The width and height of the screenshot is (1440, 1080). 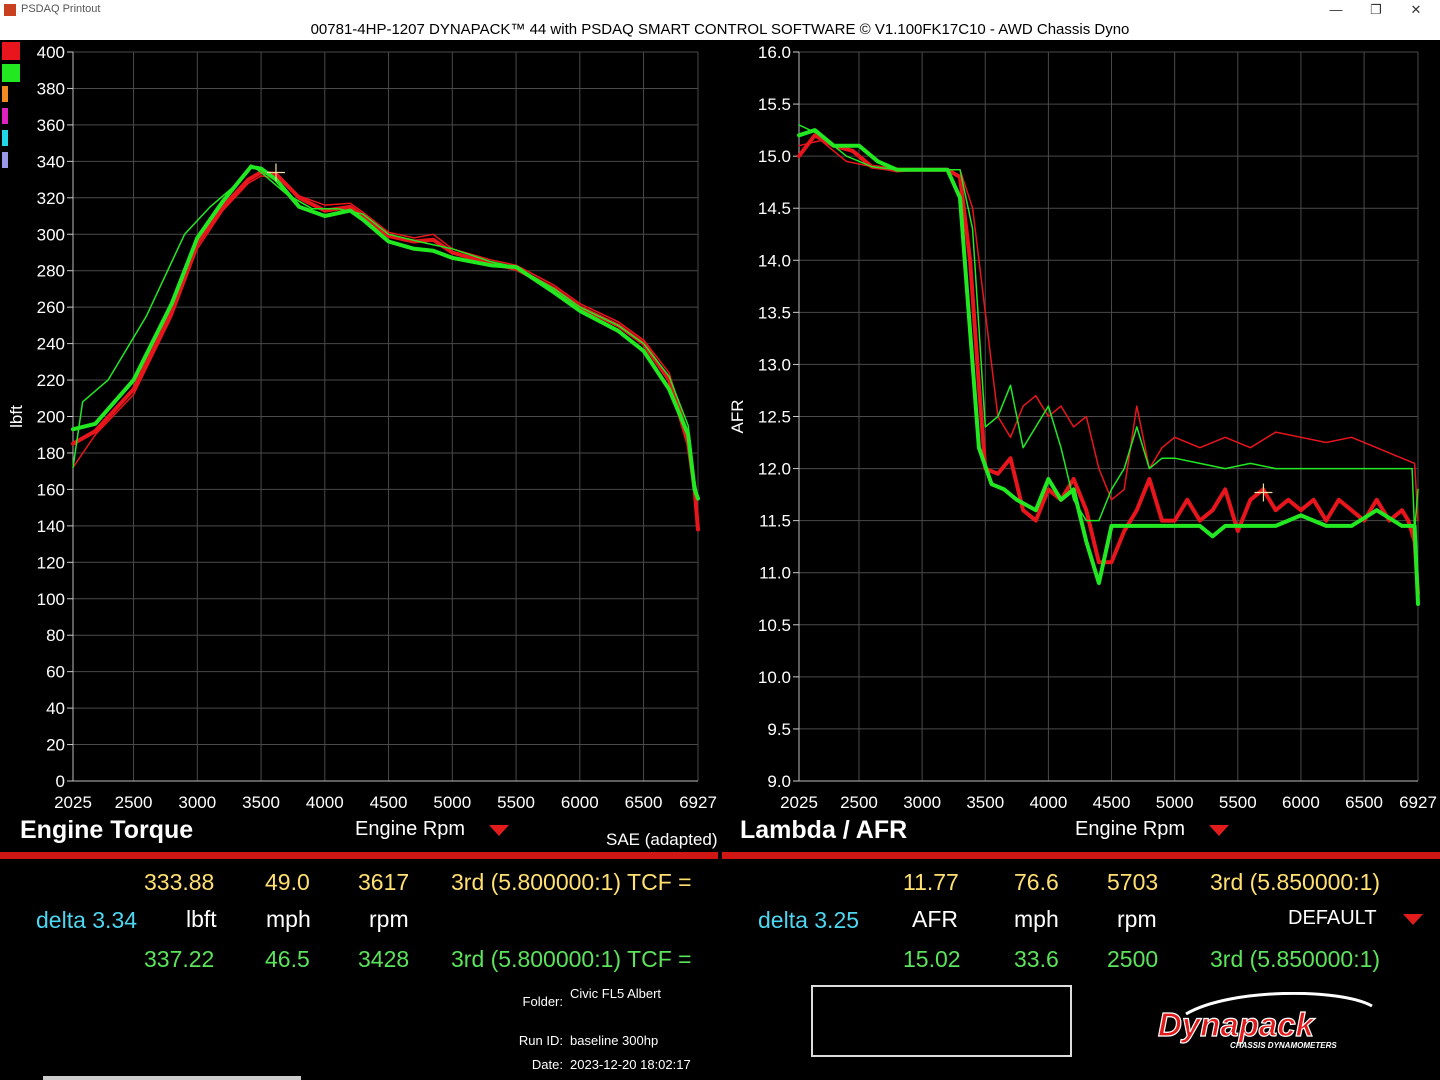 What do you see at coordinates (51, 125) in the screenshot?
I see `y-tick-label: 360` at bounding box center [51, 125].